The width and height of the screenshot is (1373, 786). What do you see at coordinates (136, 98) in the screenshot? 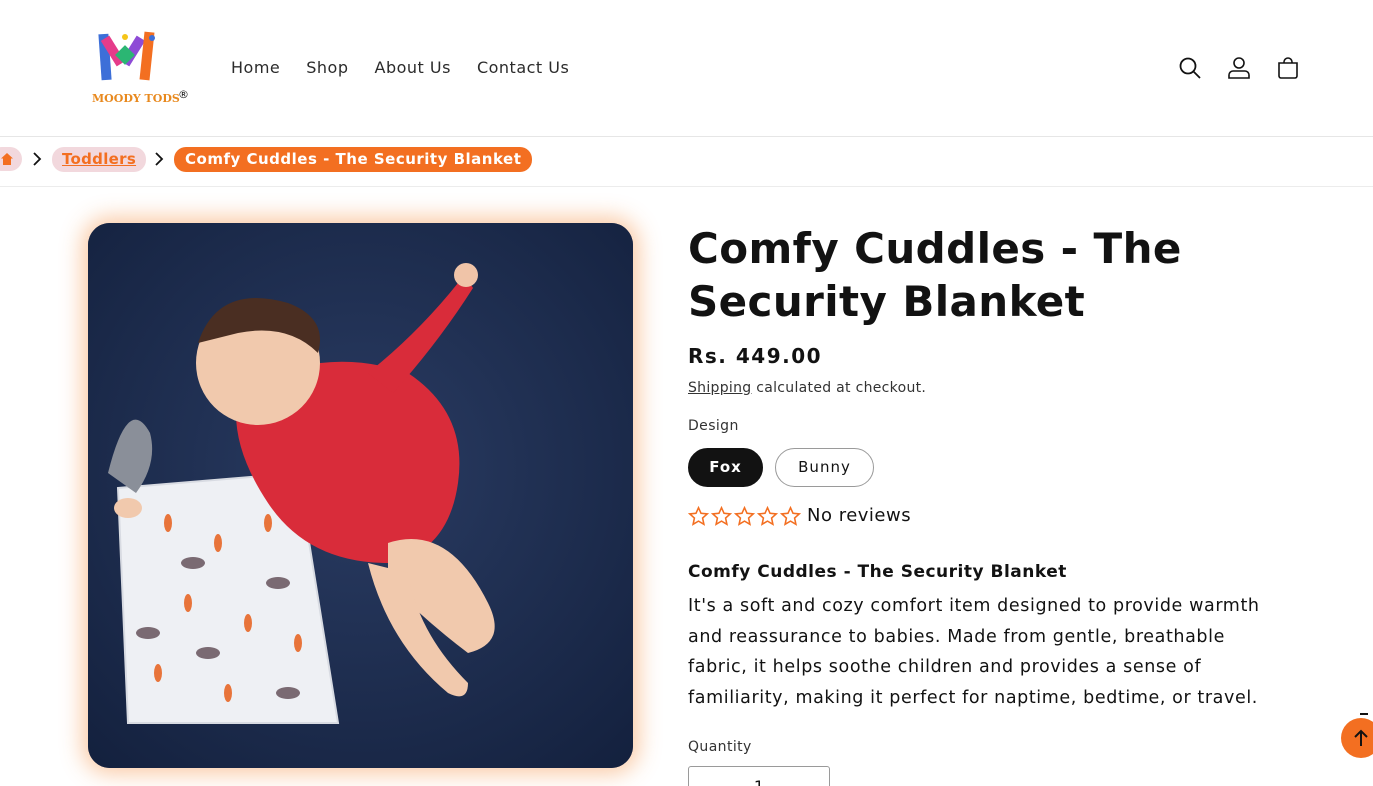
I see `logo-text: MOODY TODS` at bounding box center [136, 98].